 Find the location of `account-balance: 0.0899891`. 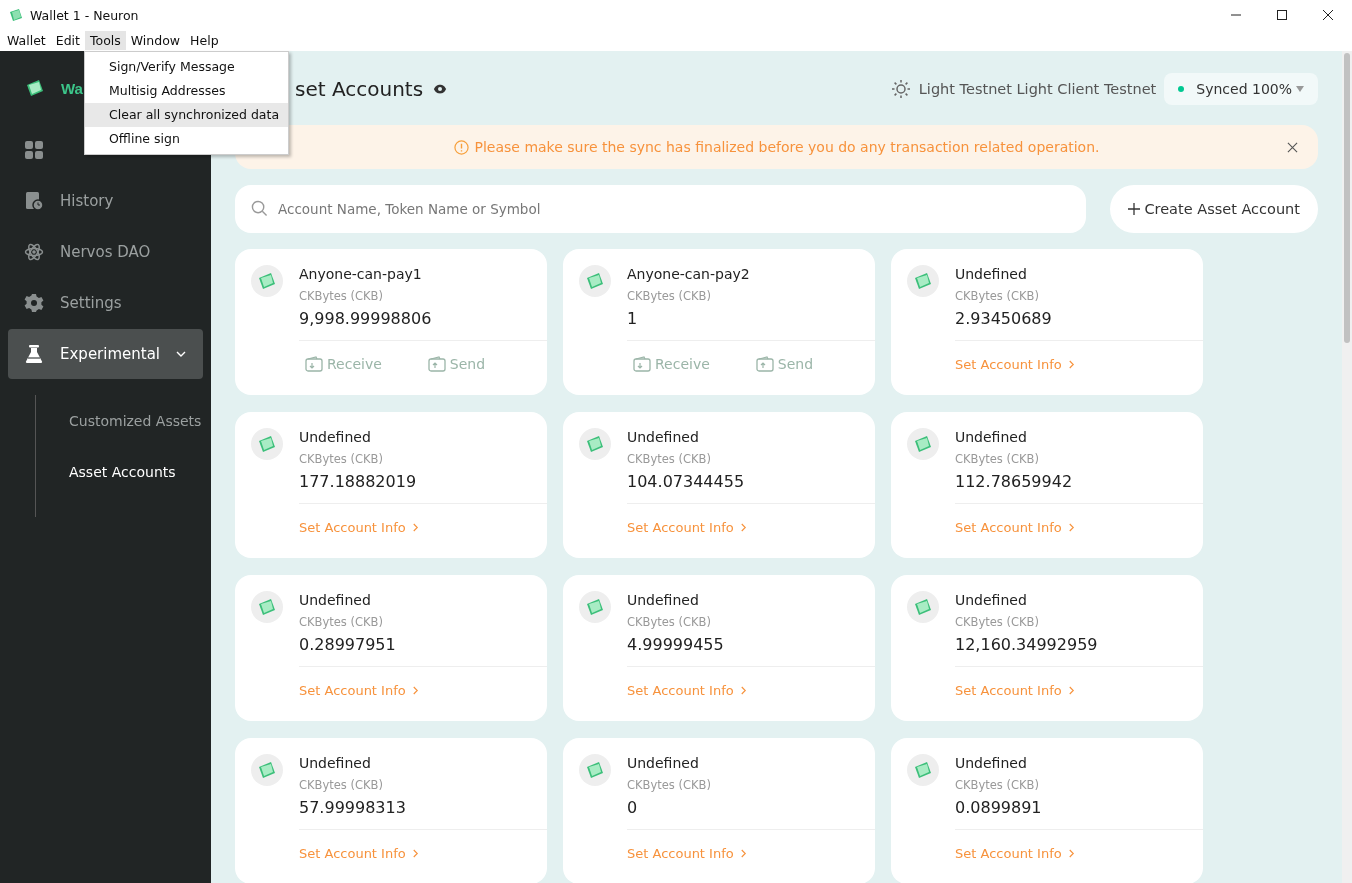

account-balance: 0.0899891 is located at coordinates (998, 807).